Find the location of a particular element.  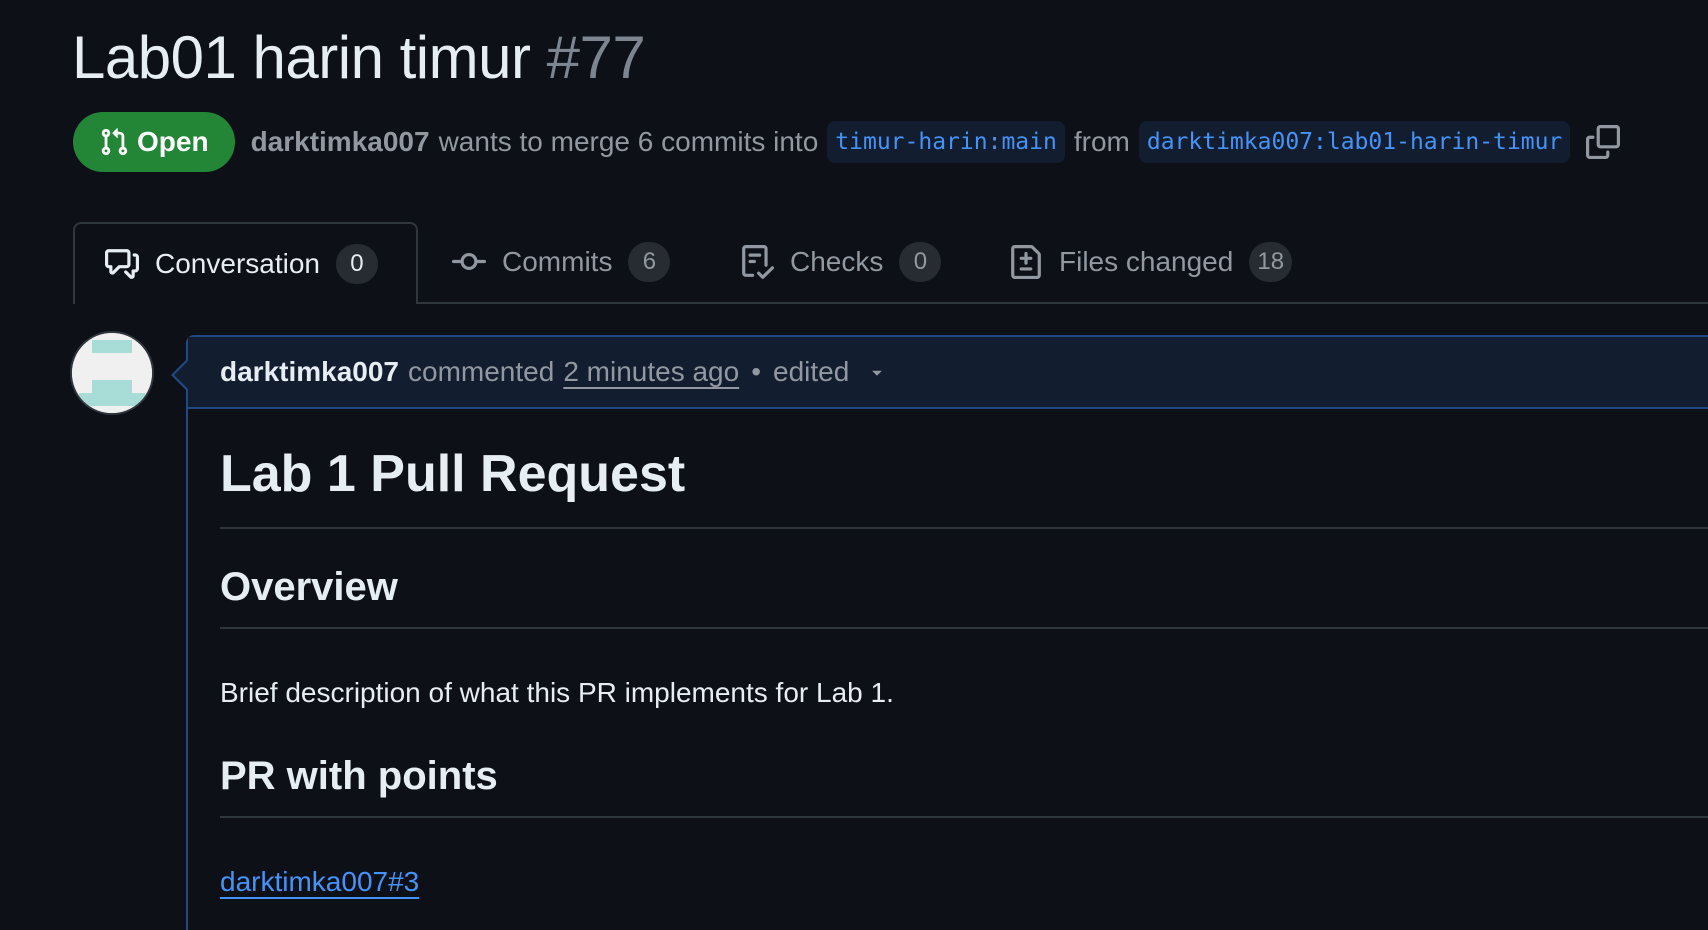

tab-checks: Checks 0 is located at coordinates (841, 262).